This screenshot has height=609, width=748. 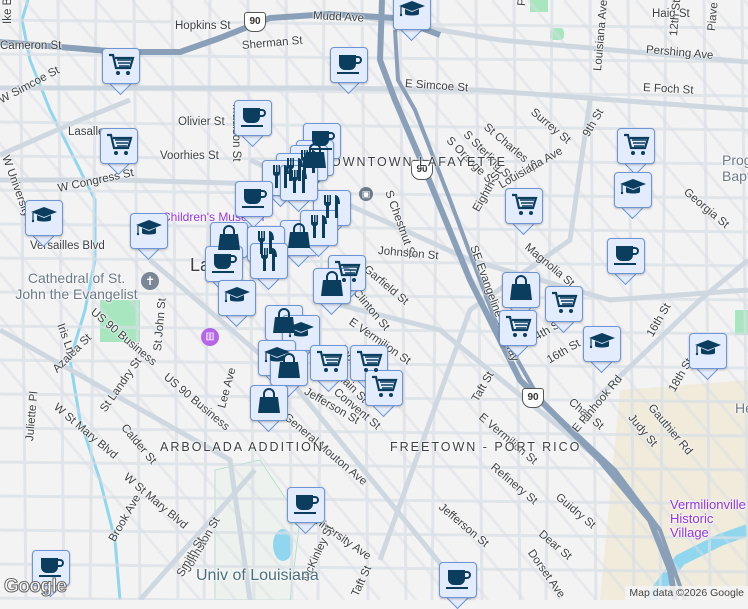 I want to click on transit-icon: ▣, so click(x=366, y=194).